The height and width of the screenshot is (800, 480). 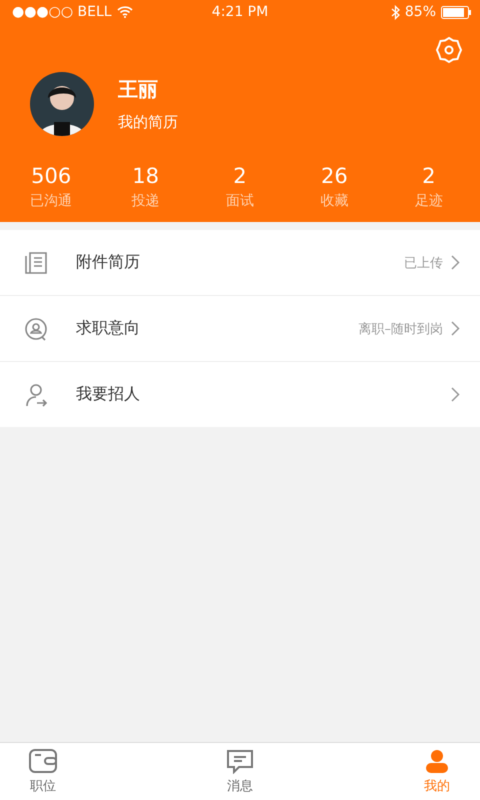 I want to click on battery-icon, so click(x=456, y=12).